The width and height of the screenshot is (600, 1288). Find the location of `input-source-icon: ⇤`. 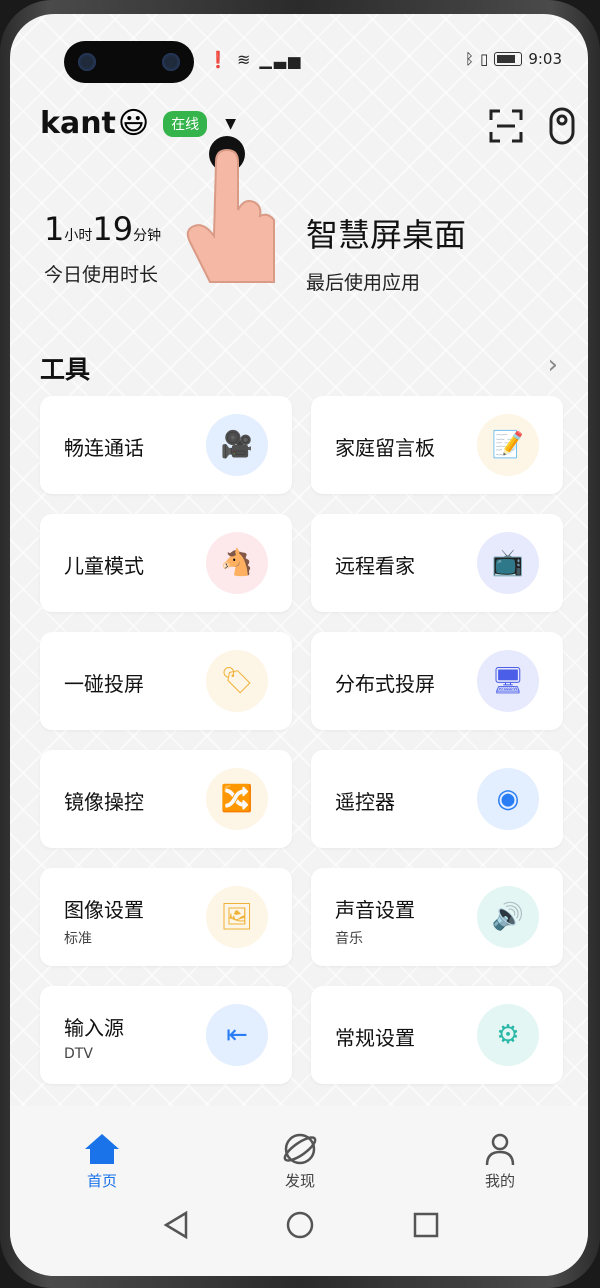

input-source-icon: ⇤ is located at coordinates (237, 1035).